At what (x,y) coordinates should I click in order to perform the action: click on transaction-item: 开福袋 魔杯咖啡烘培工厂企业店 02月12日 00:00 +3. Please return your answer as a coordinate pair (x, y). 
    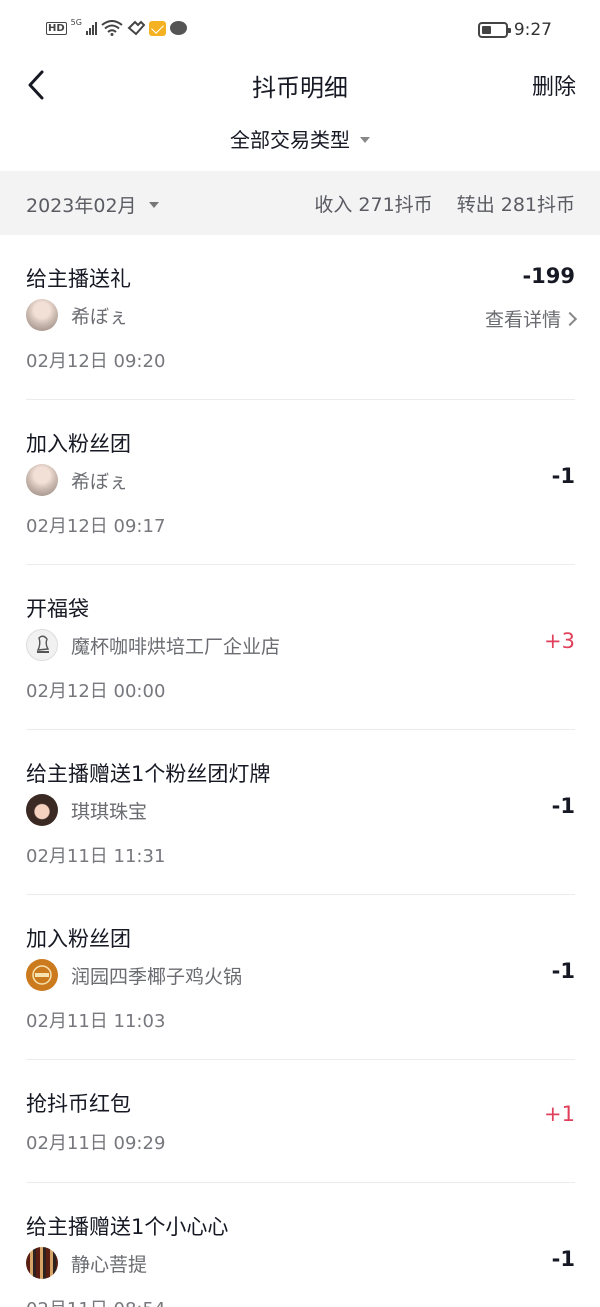
    Looking at the image, I should click on (300, 647).